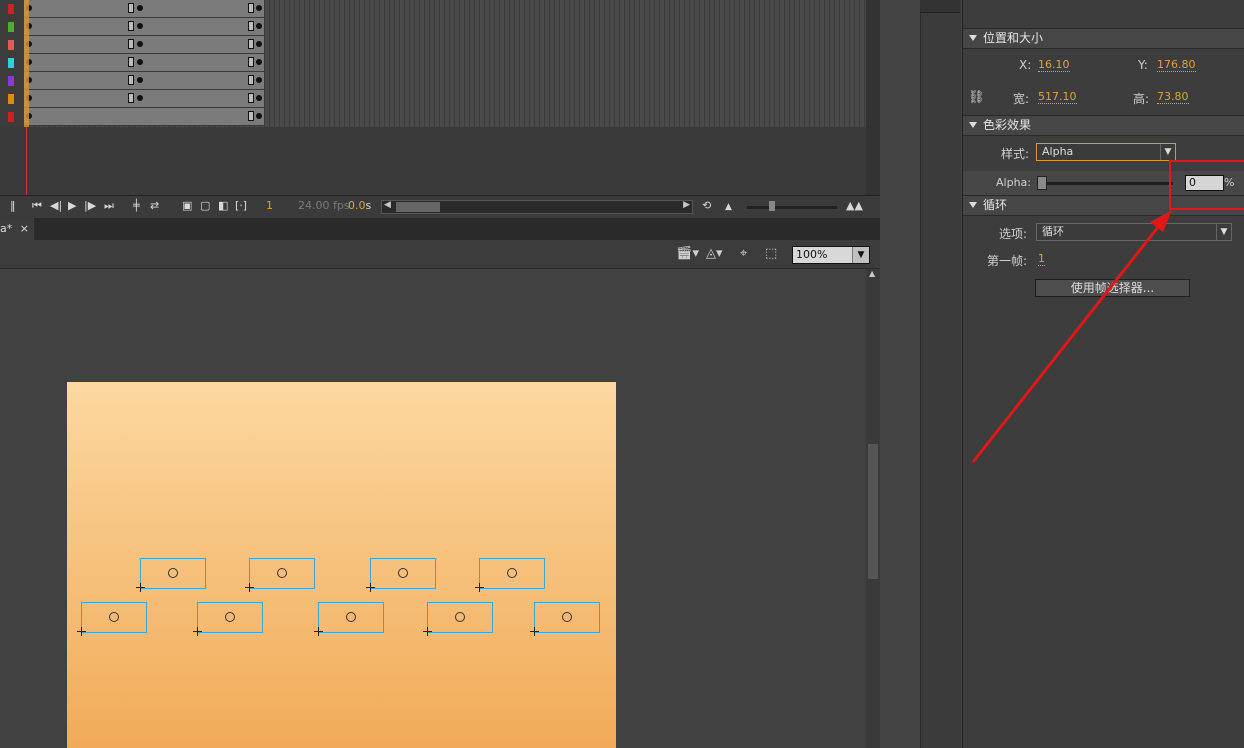  I want to click on annotation-arrow-line, so click(1067, 342).